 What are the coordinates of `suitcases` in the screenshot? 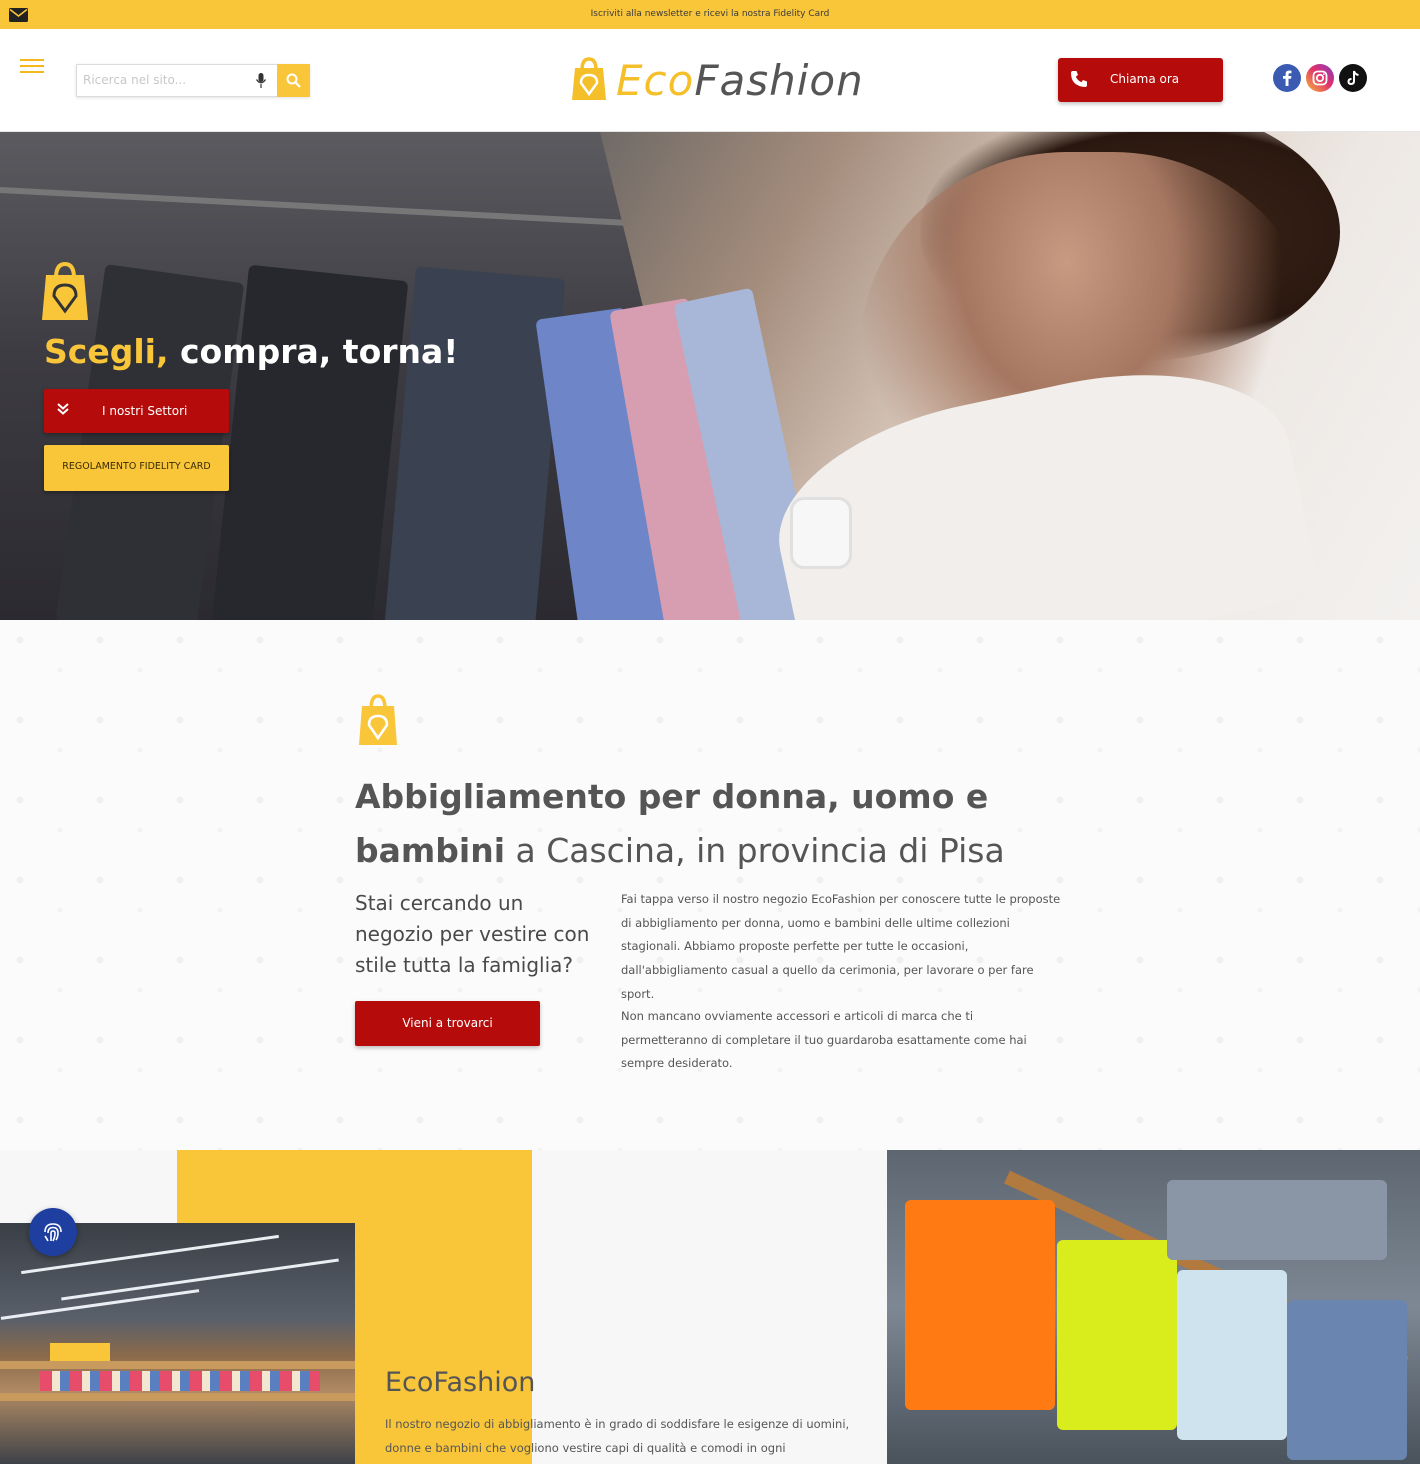 It's located at (1277, 1220).